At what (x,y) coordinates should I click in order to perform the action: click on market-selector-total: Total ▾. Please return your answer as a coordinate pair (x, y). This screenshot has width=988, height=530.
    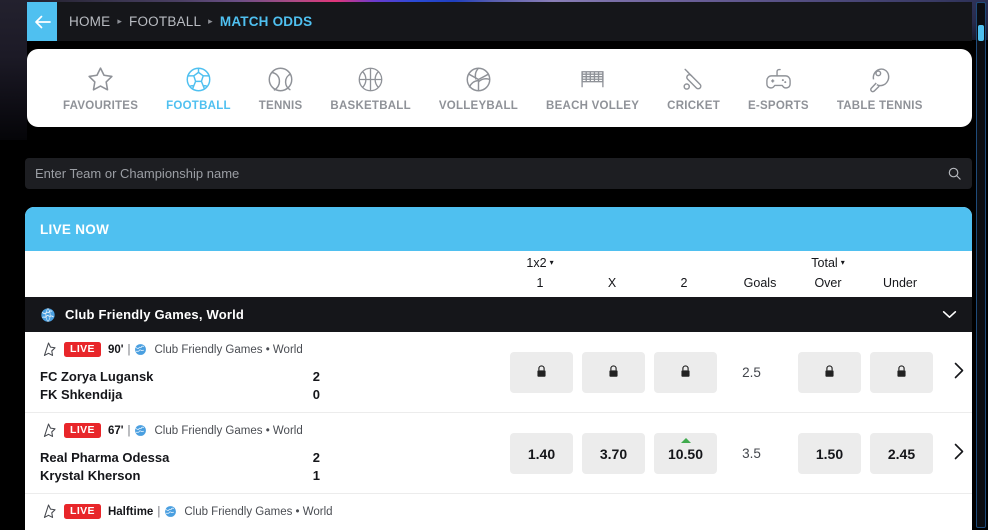
    Looking at the image, I should click on (827, 263).